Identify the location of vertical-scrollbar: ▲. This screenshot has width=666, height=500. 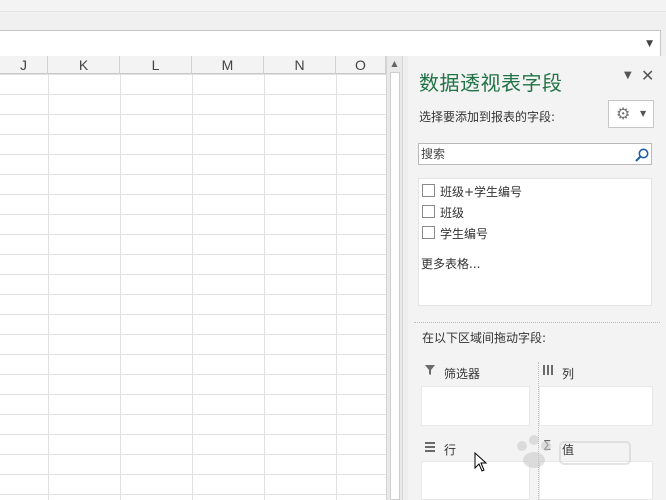
(394, 278).